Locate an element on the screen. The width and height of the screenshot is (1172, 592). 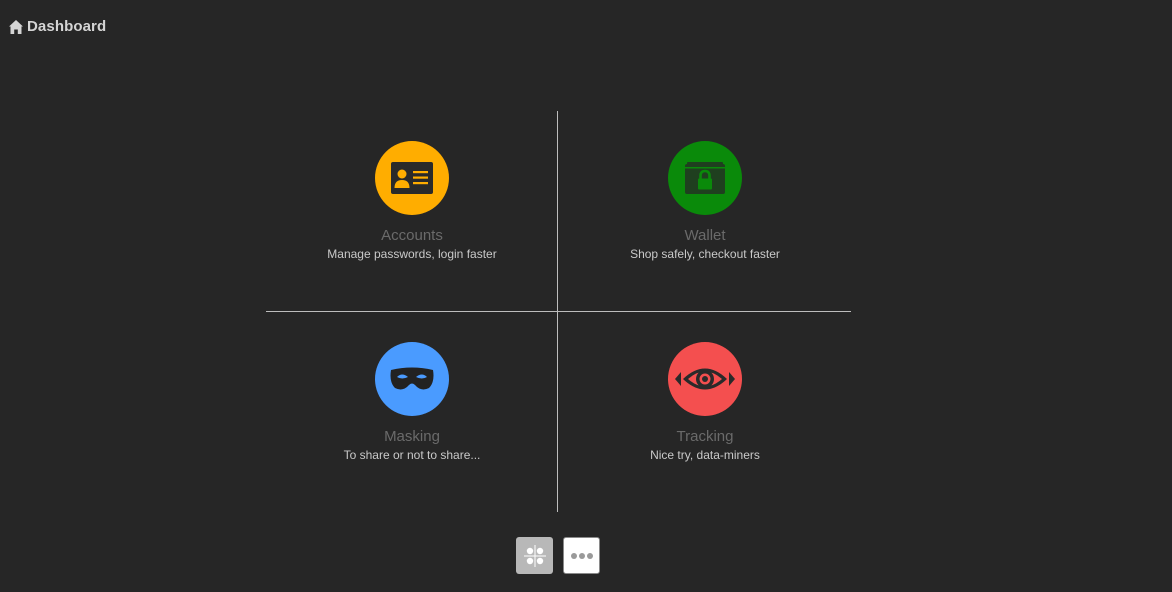
tracking-title: Tracking is located at coordinates (705, 436).